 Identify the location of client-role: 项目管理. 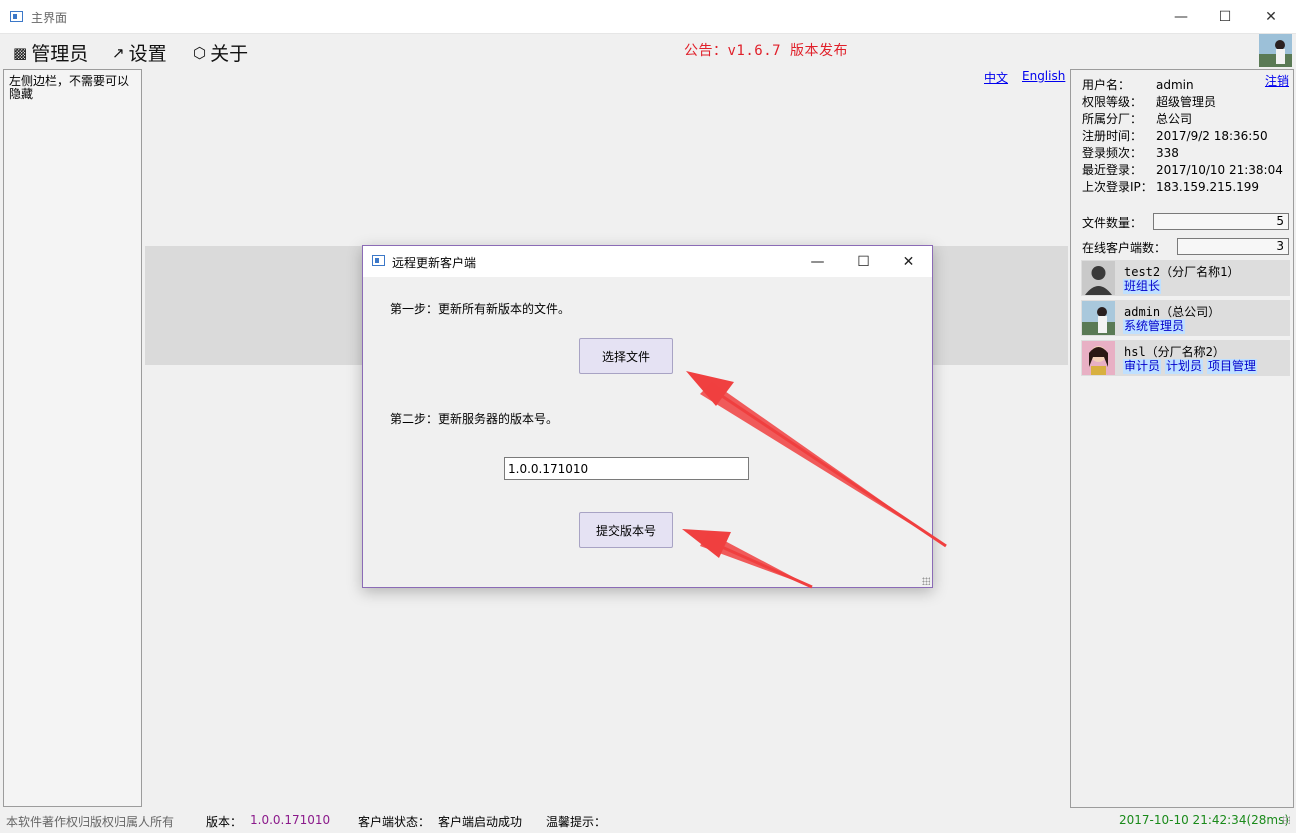
(1232, 366).